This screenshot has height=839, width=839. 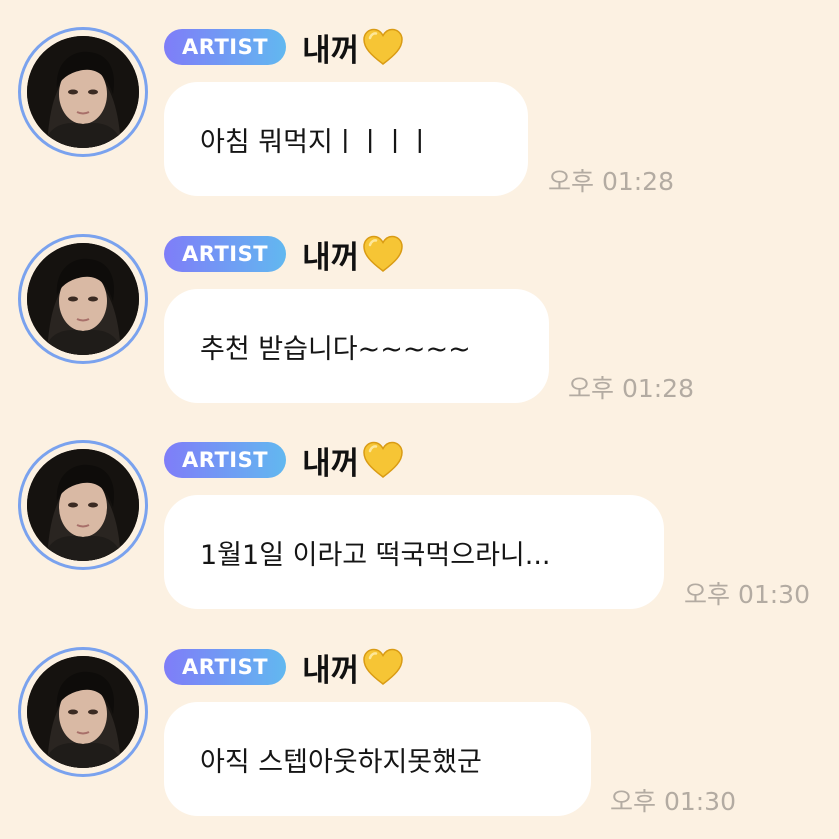 I want to click on message-bubble: 아침 뭐먹지ㅣㅣㅣㅣ, so click(x=346, y=139).